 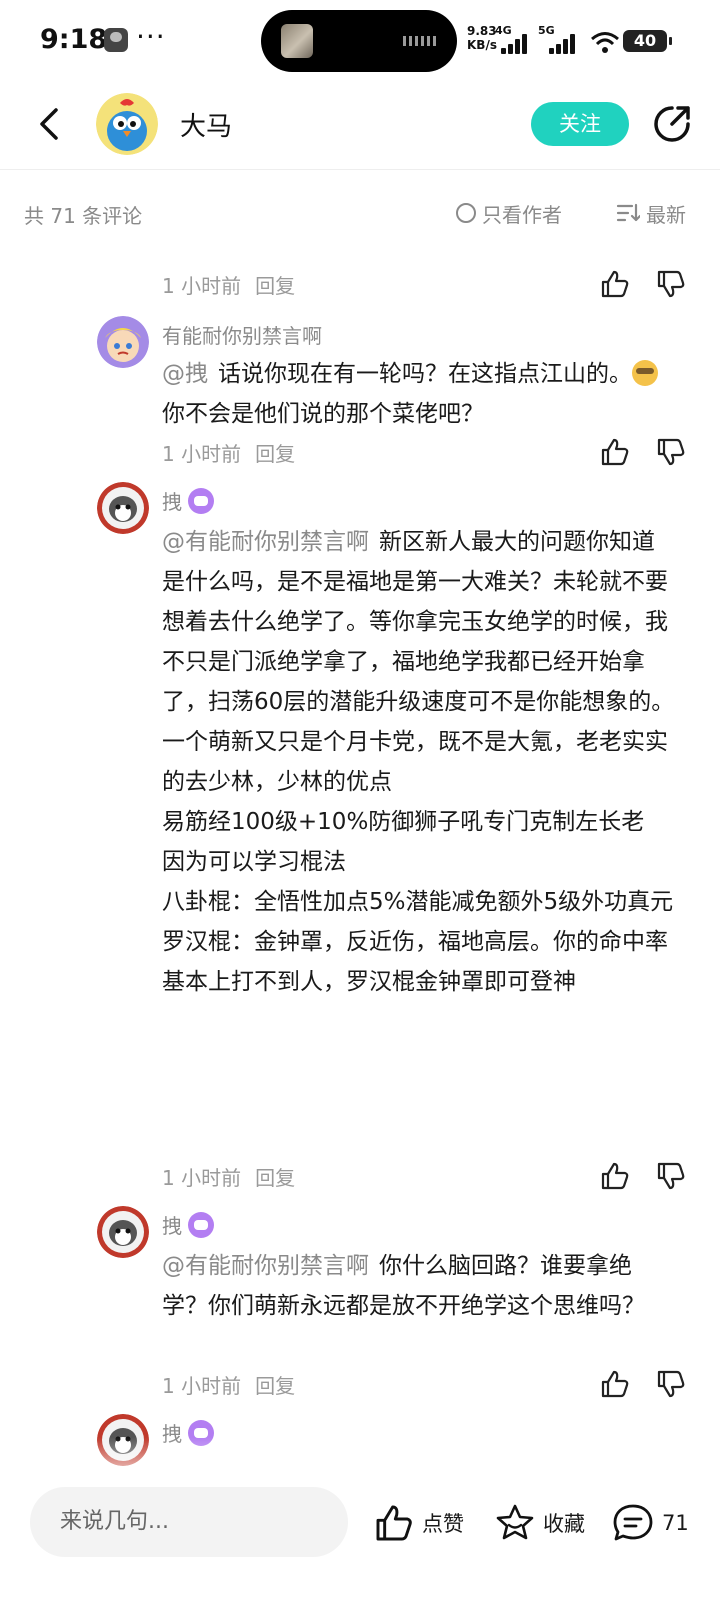 What do you see at coordinates (415, 962) in the screenshot?
I see `comment-paragraph: 罗汉棍：金钟罩，反近伤，福地高层。你的命中率基本上打不到人，罗汉棍金钟罩即可登神` at bounding box center [415, 962].